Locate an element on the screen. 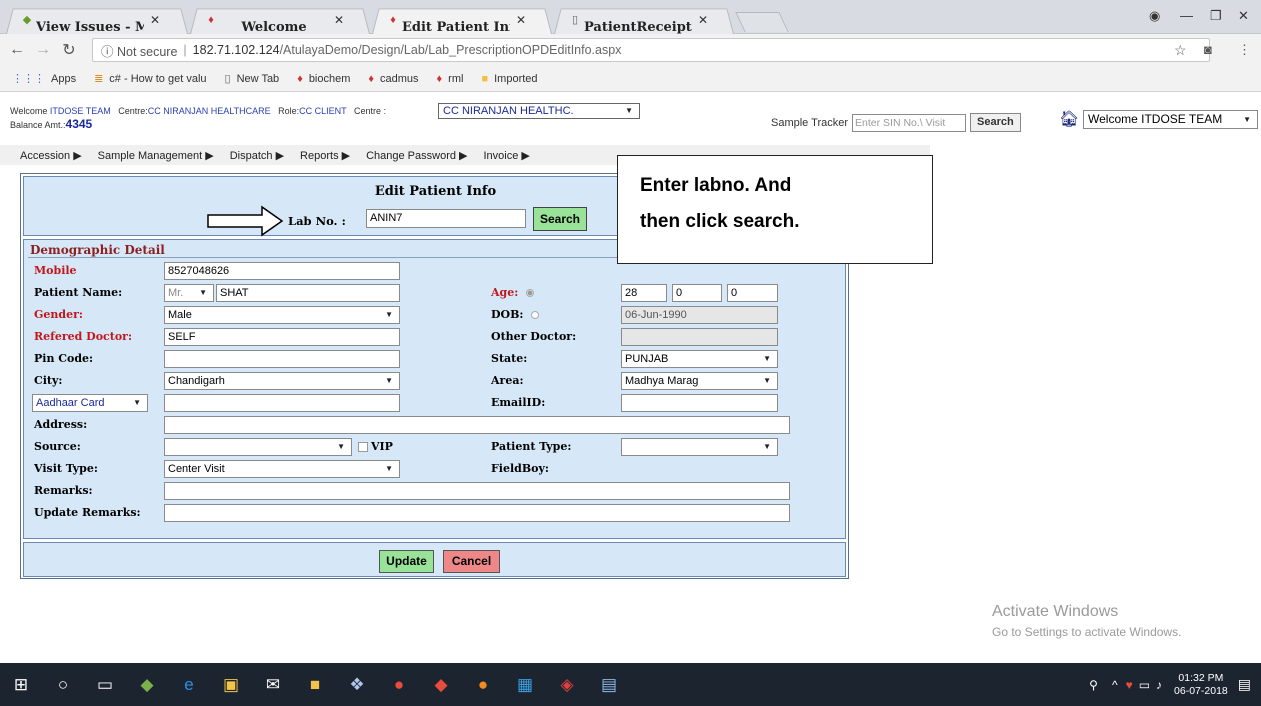 The image size is (1261, 706). antivirus-icon: ♥ is located at coordinates (1129, 685).